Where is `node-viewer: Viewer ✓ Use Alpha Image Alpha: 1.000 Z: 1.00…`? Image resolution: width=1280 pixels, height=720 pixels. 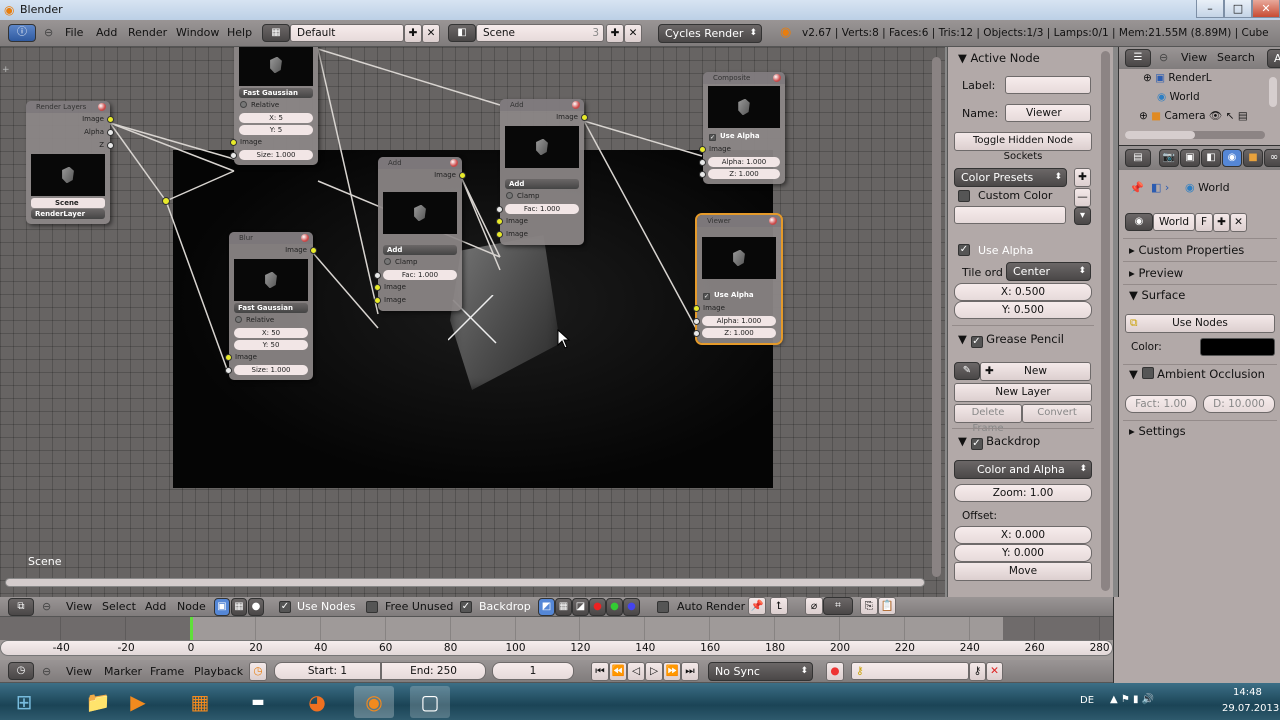 node-viewer: Viewer ✓ Use Alpha Image Alpha: 1.000 Z: 1.00… is located at coordinates (738, 279).